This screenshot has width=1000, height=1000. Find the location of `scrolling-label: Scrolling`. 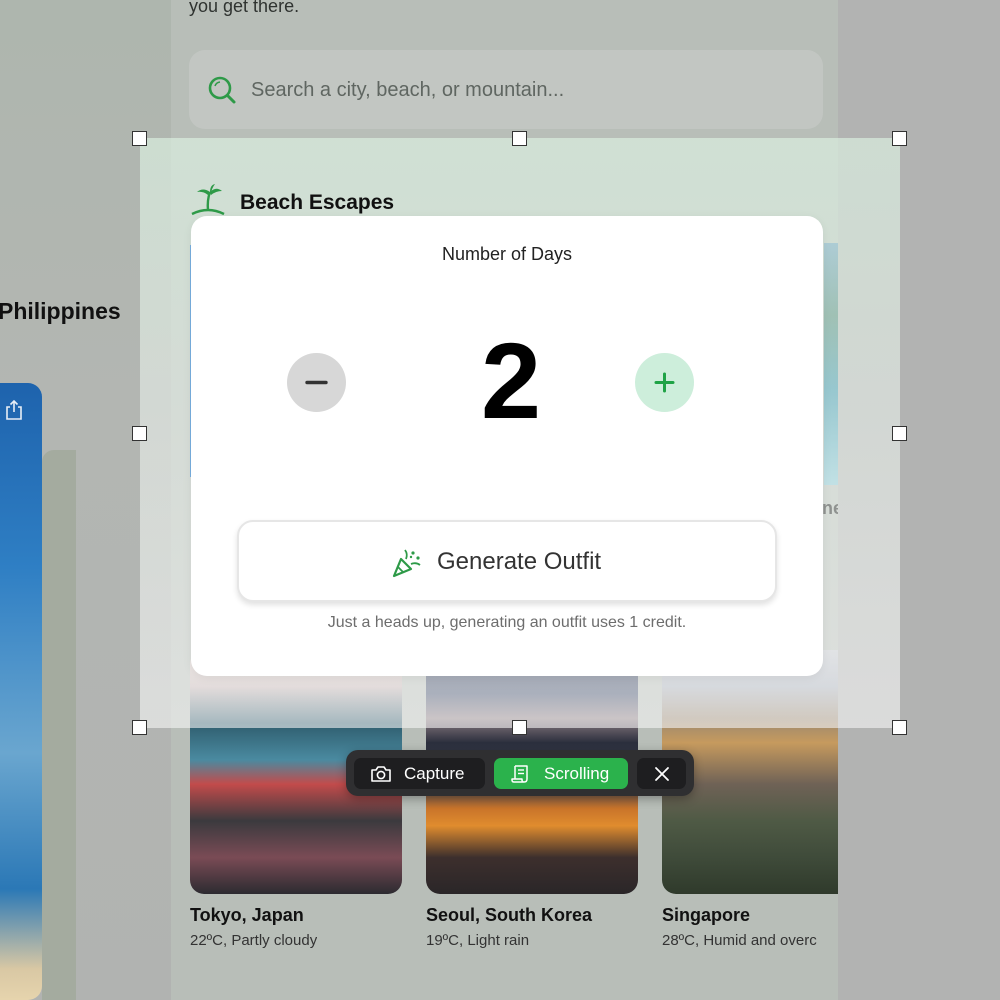

scrolling-label: Scrolling is located at coordinates (577, 773).